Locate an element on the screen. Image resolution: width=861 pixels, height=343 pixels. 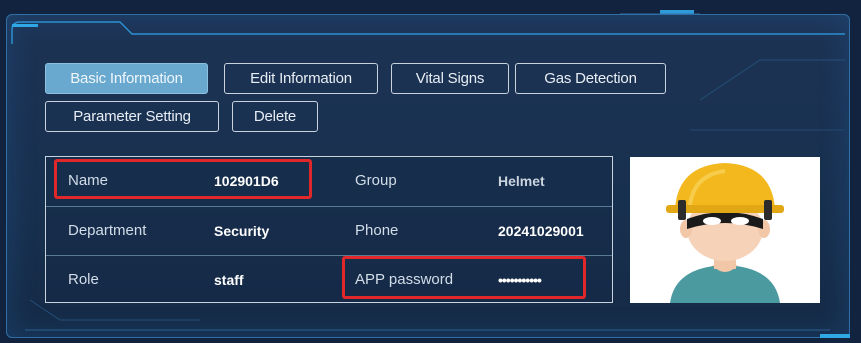
phone-value: 20241029001 is located at coordinates (541, 231).